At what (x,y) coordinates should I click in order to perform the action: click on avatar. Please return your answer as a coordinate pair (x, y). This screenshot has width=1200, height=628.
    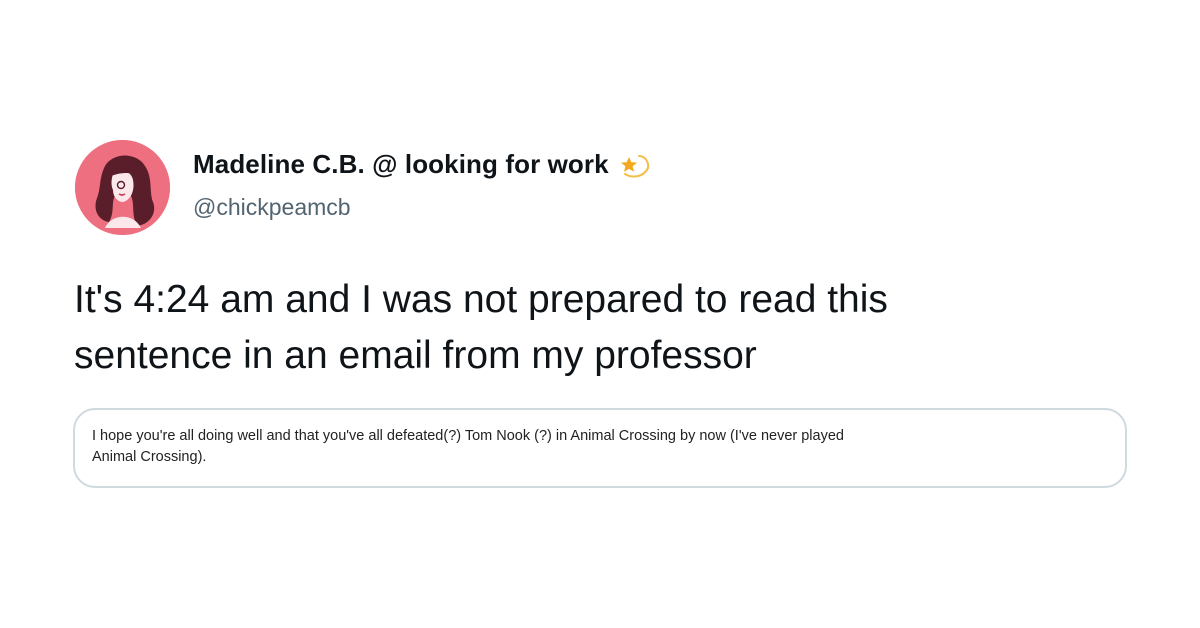
    Looking at the image, I should click on (122, 187).